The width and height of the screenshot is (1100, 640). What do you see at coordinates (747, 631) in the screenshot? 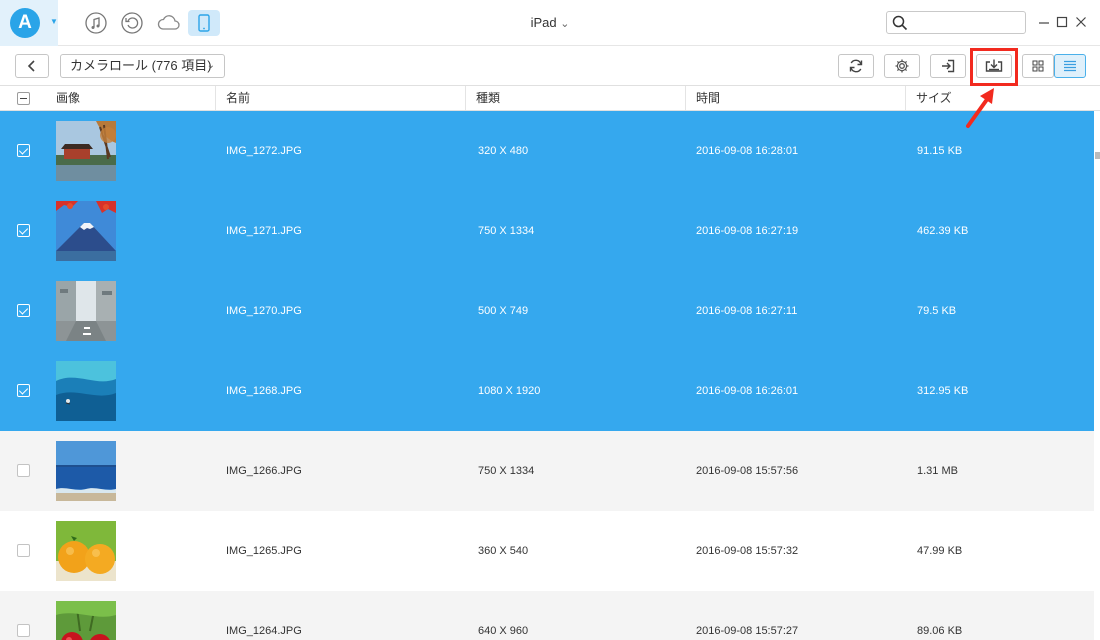
I see `file-time: 2016-09-08 15:57:27` at bounding box center [747, 631].